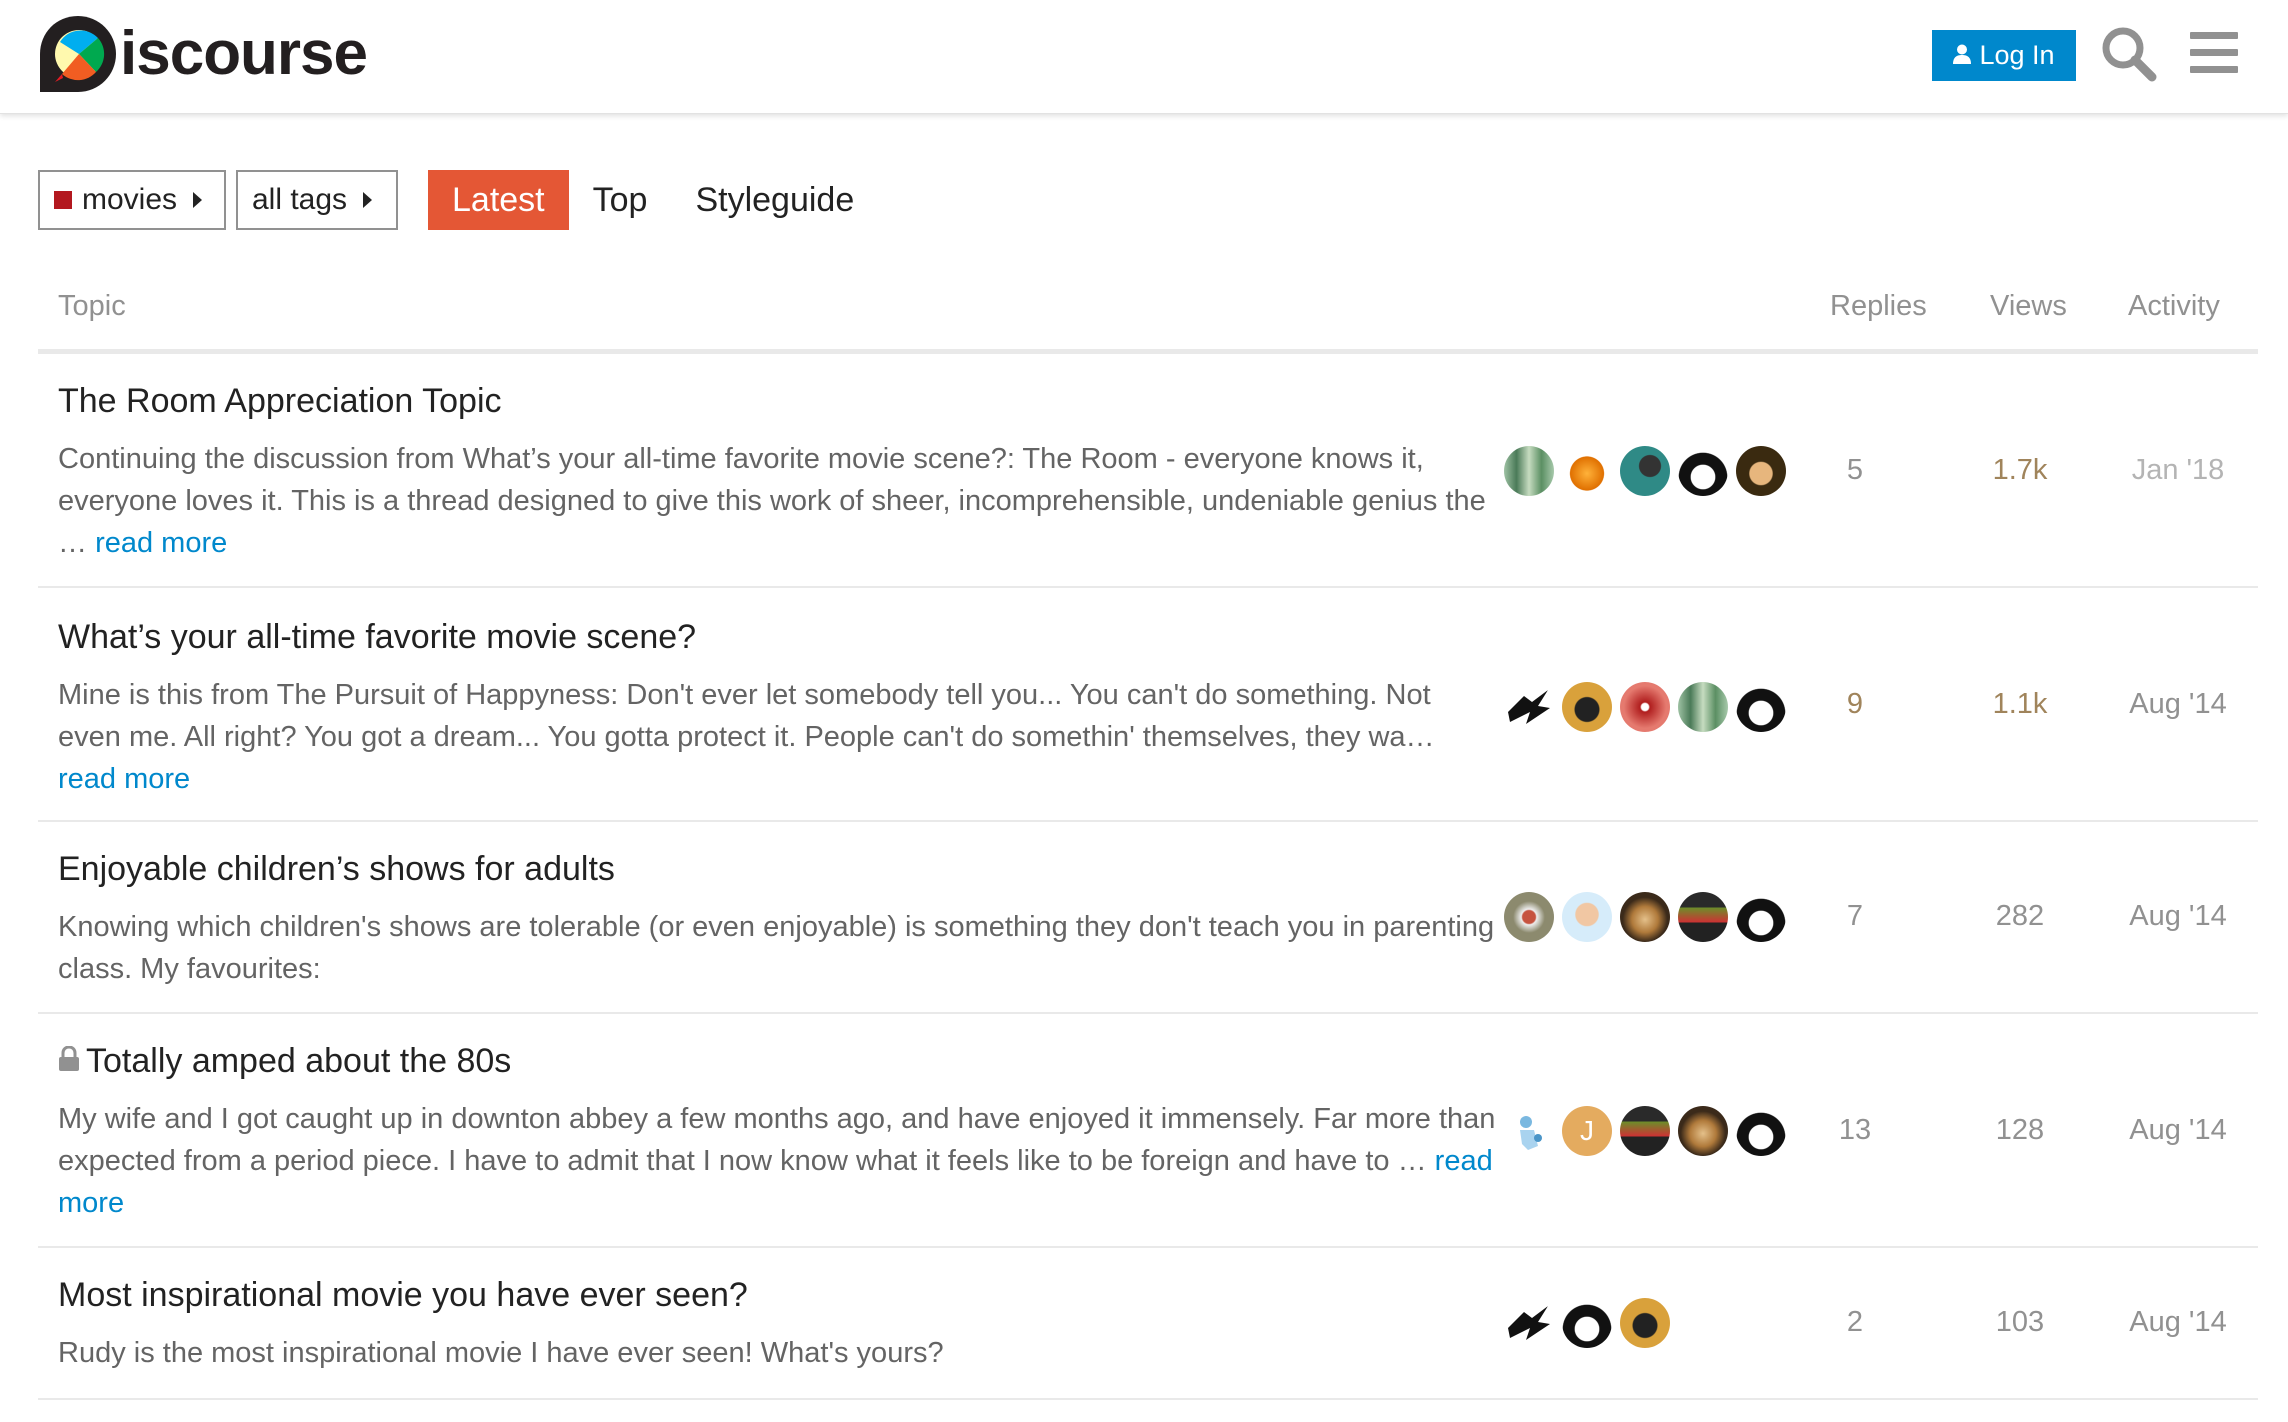 The height and width of the screenshot is (1422, 2288). I want to click on tags-dropdown: all tags, so click(317, 200).